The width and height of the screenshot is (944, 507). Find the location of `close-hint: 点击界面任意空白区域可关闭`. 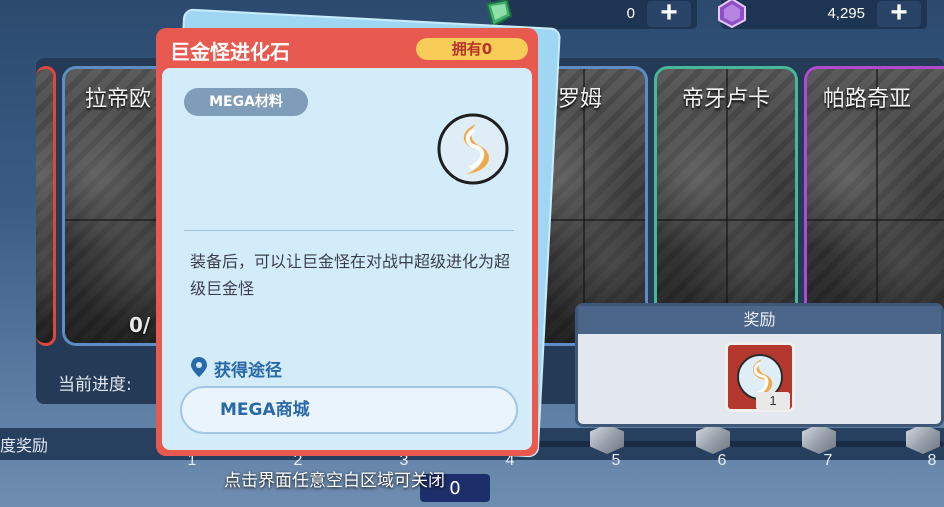

close-hint: 点击界面任意空白区域可关闭 is located at coordinates (334, 481).